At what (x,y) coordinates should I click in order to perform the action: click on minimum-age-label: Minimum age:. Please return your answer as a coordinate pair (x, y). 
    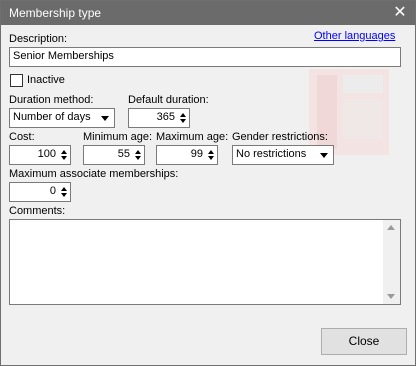
    Looking at the image, I should click on (118, 137).